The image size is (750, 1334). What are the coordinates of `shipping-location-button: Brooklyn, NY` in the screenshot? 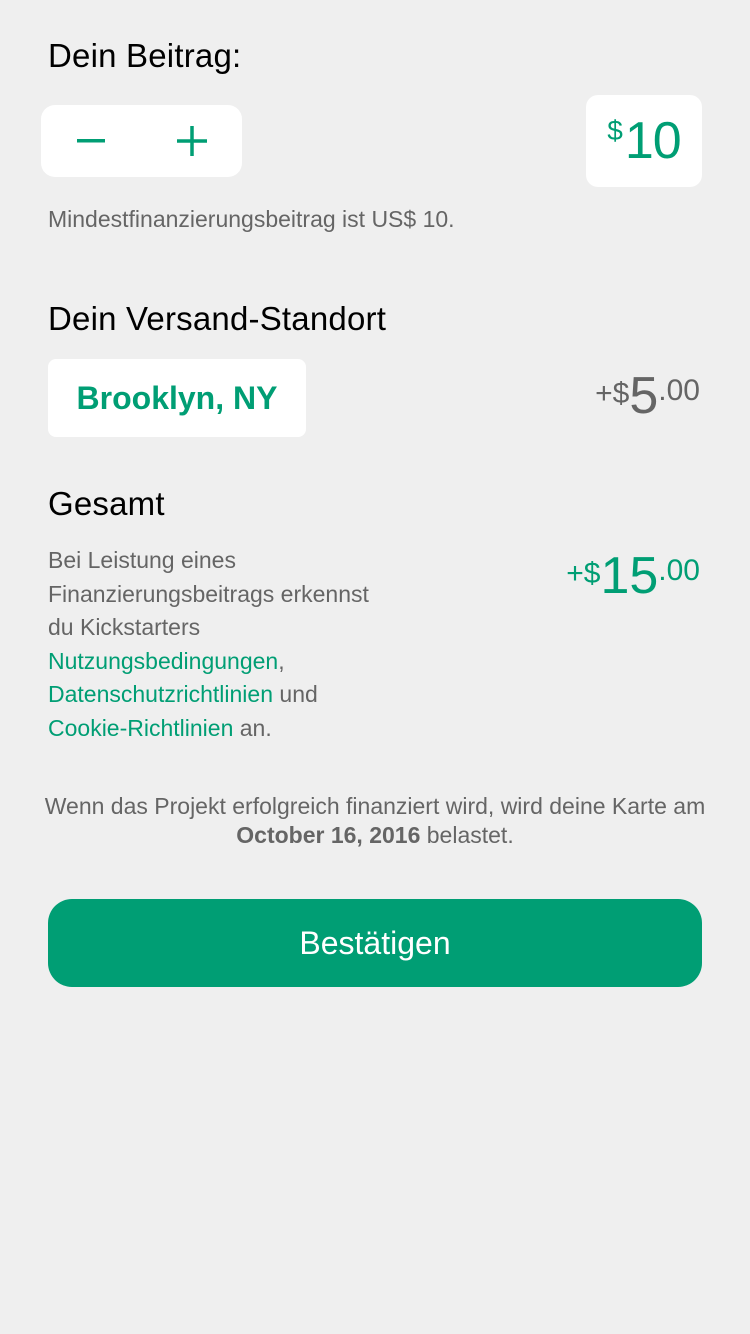 It's located at (177, 398).